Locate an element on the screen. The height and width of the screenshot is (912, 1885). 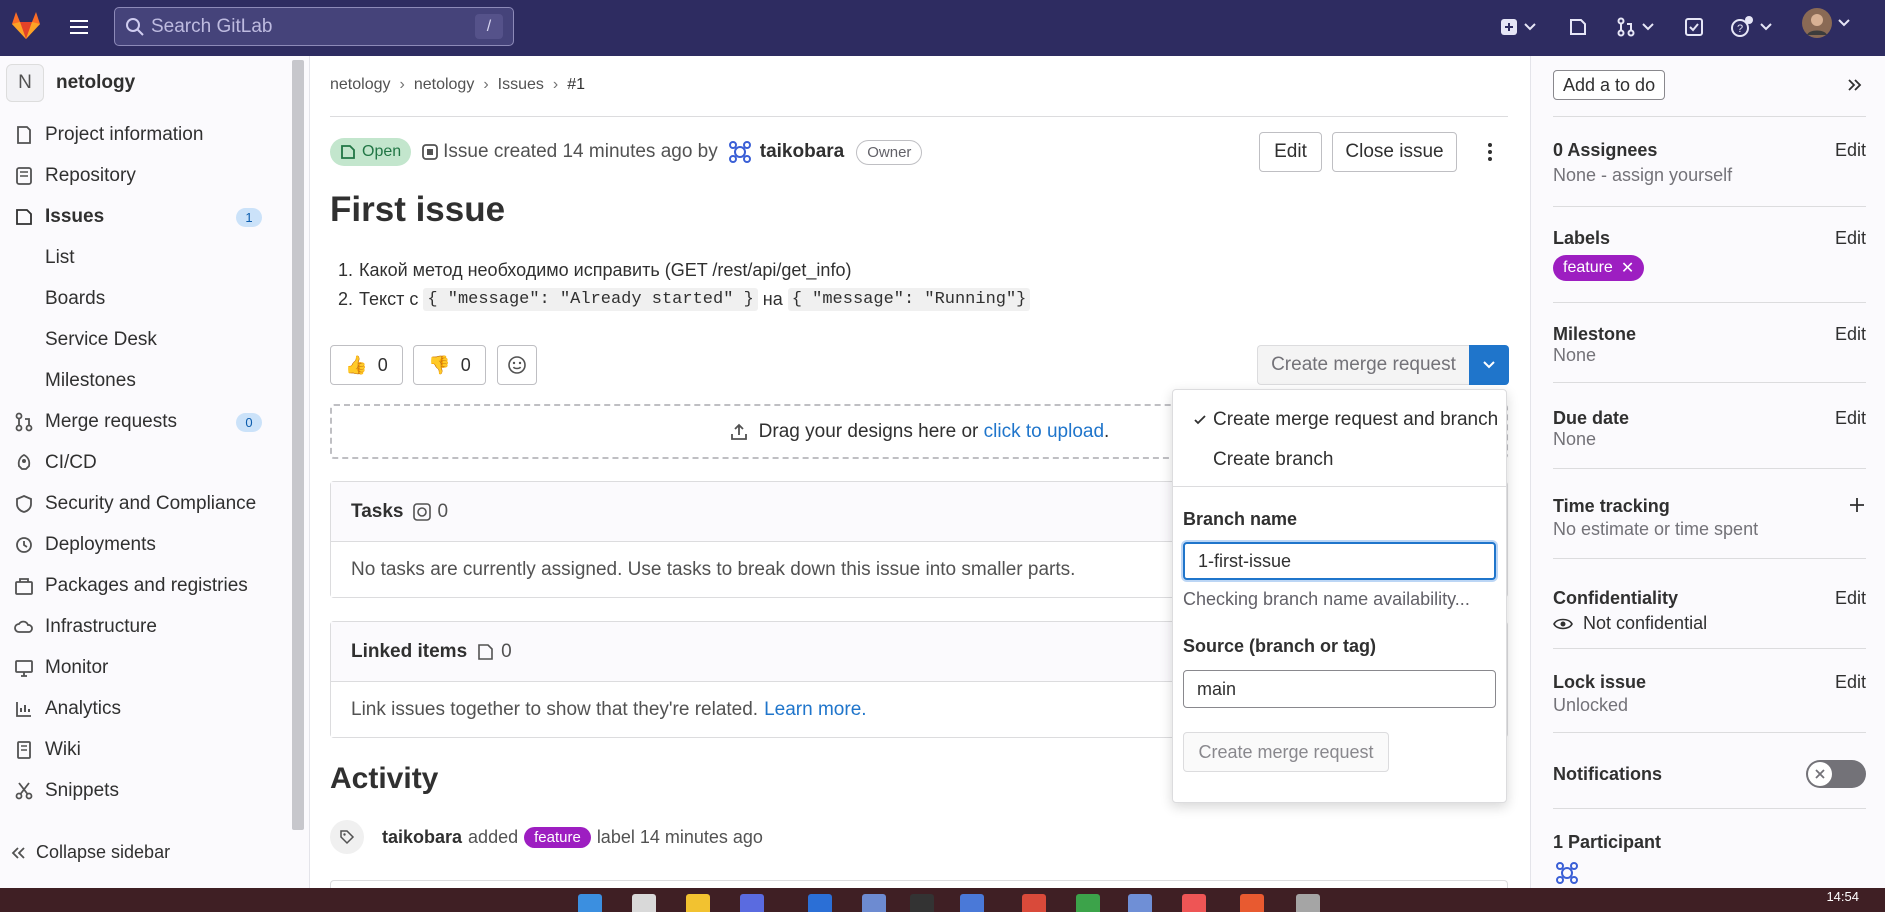
close-issue-button: Close issue is located at coordinates (1394, 152).